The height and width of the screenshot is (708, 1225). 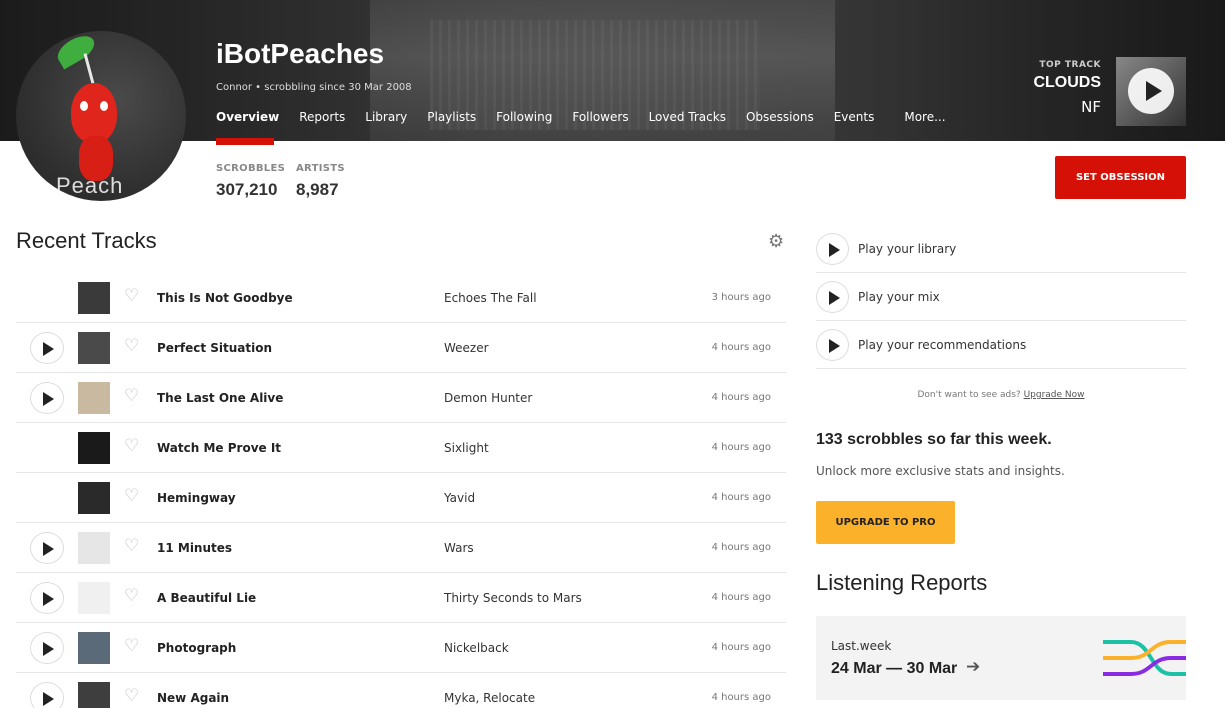 What do you see at coordinates (214, 348) in the screenshot?
I see `track-title: Perfect Situation` at bounding box center [214, 348].